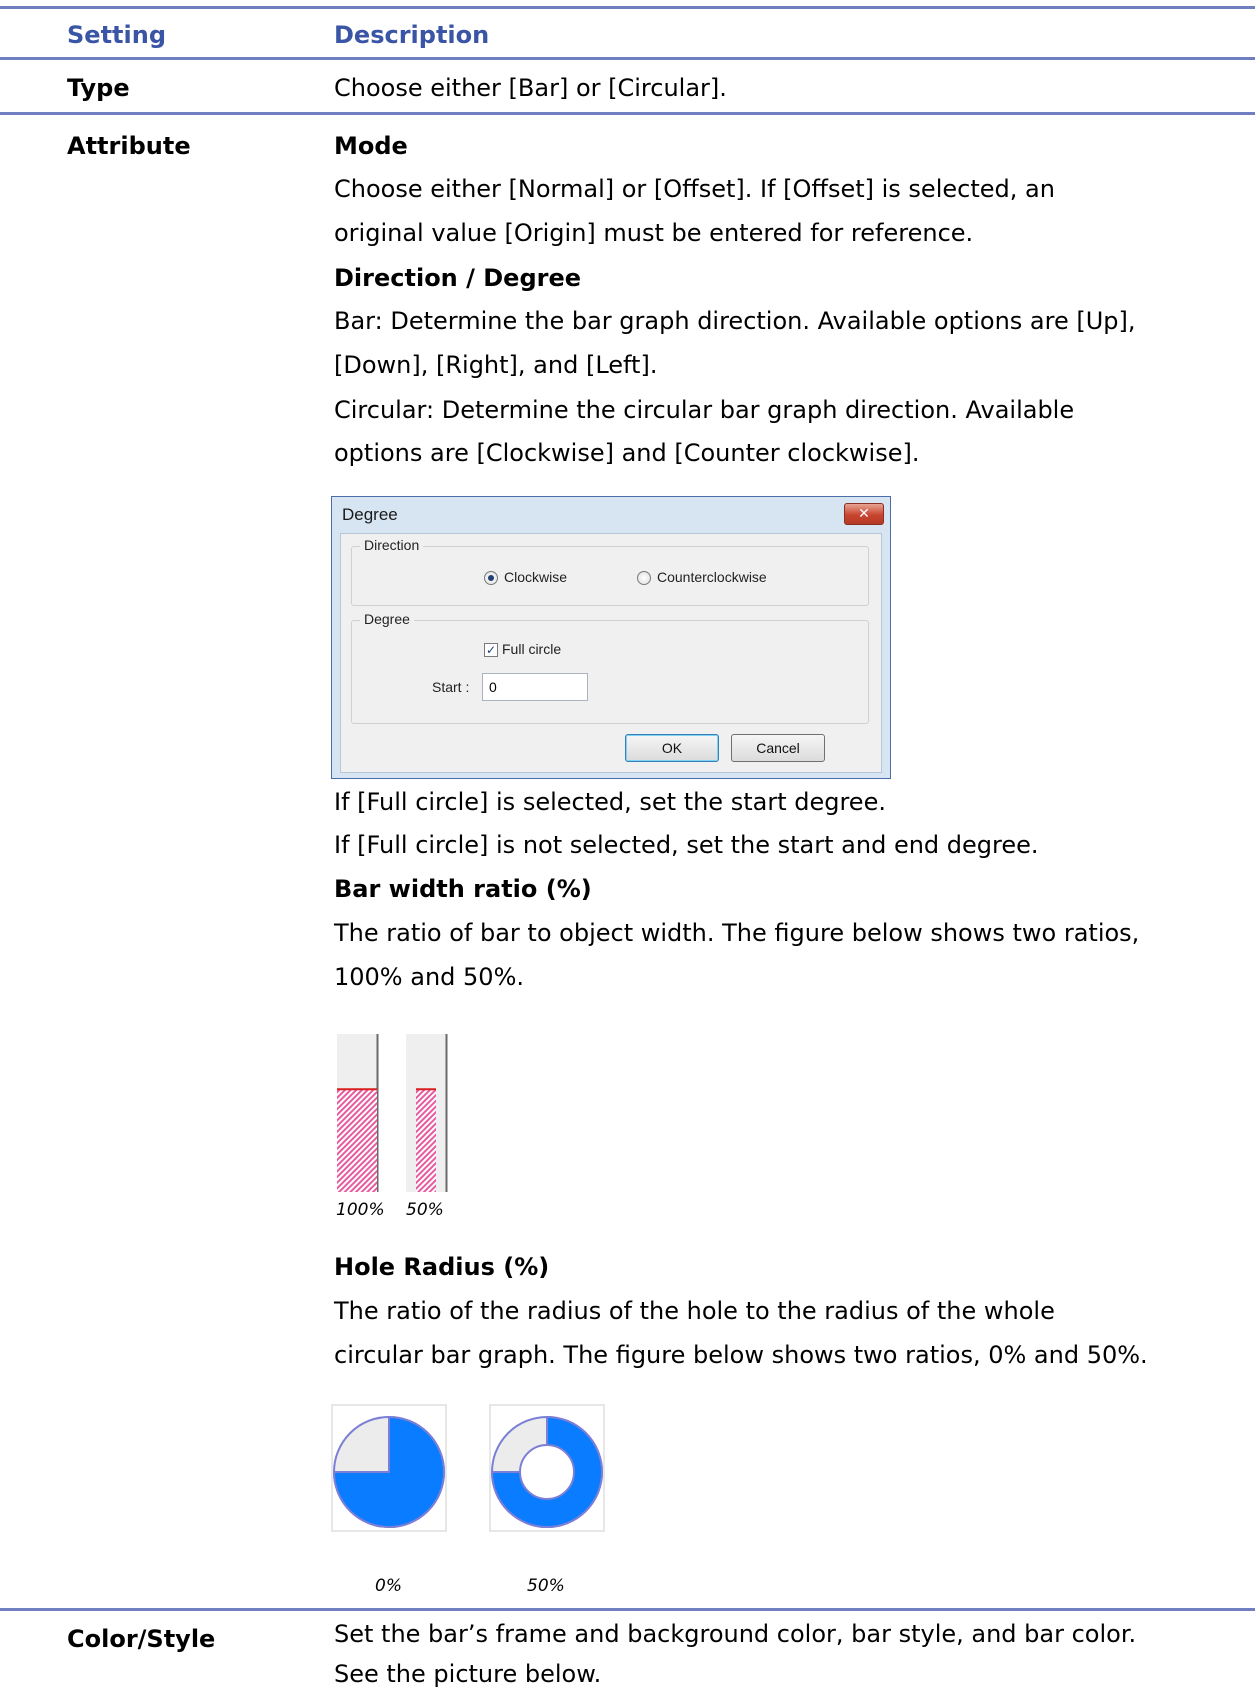  I want to click on direction-group: Direction Clockwise Counterclockwise, so click(610, 571).